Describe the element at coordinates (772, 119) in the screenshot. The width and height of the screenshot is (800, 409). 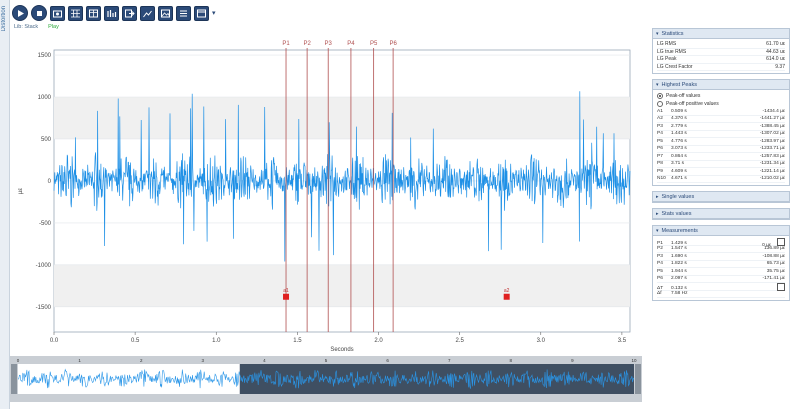
I see `peak-row-cell: -1441.27 µε` at that location.